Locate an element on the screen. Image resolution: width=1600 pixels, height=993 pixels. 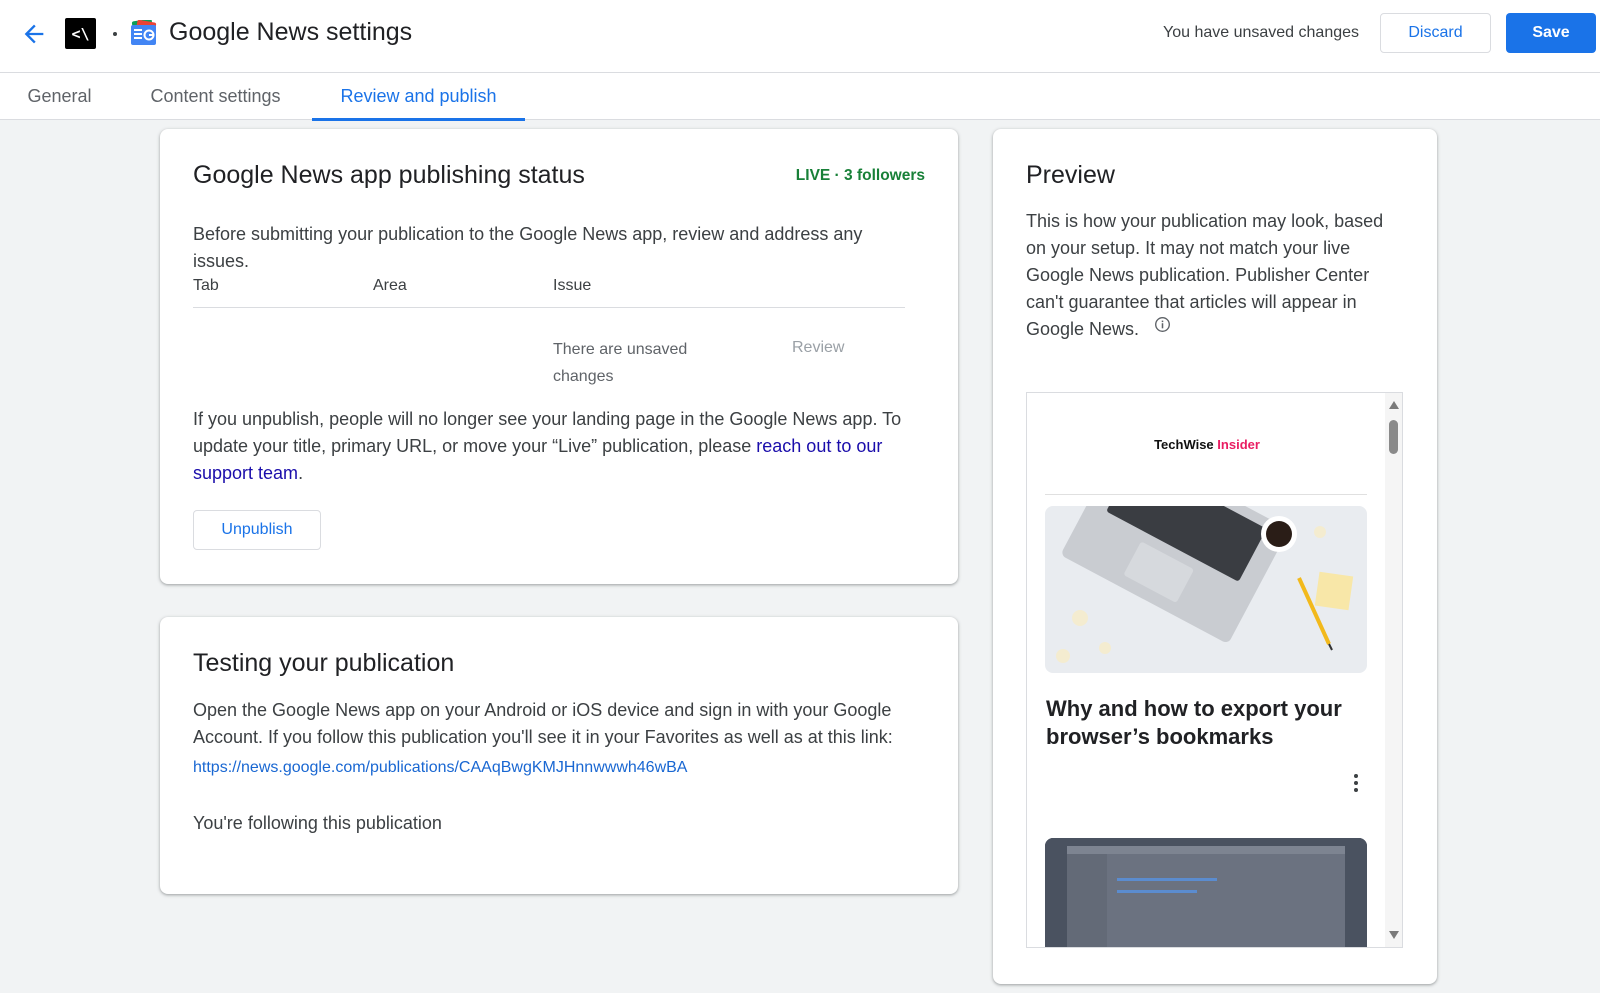
more-vert-icon is located at coordinates (1356, 783).